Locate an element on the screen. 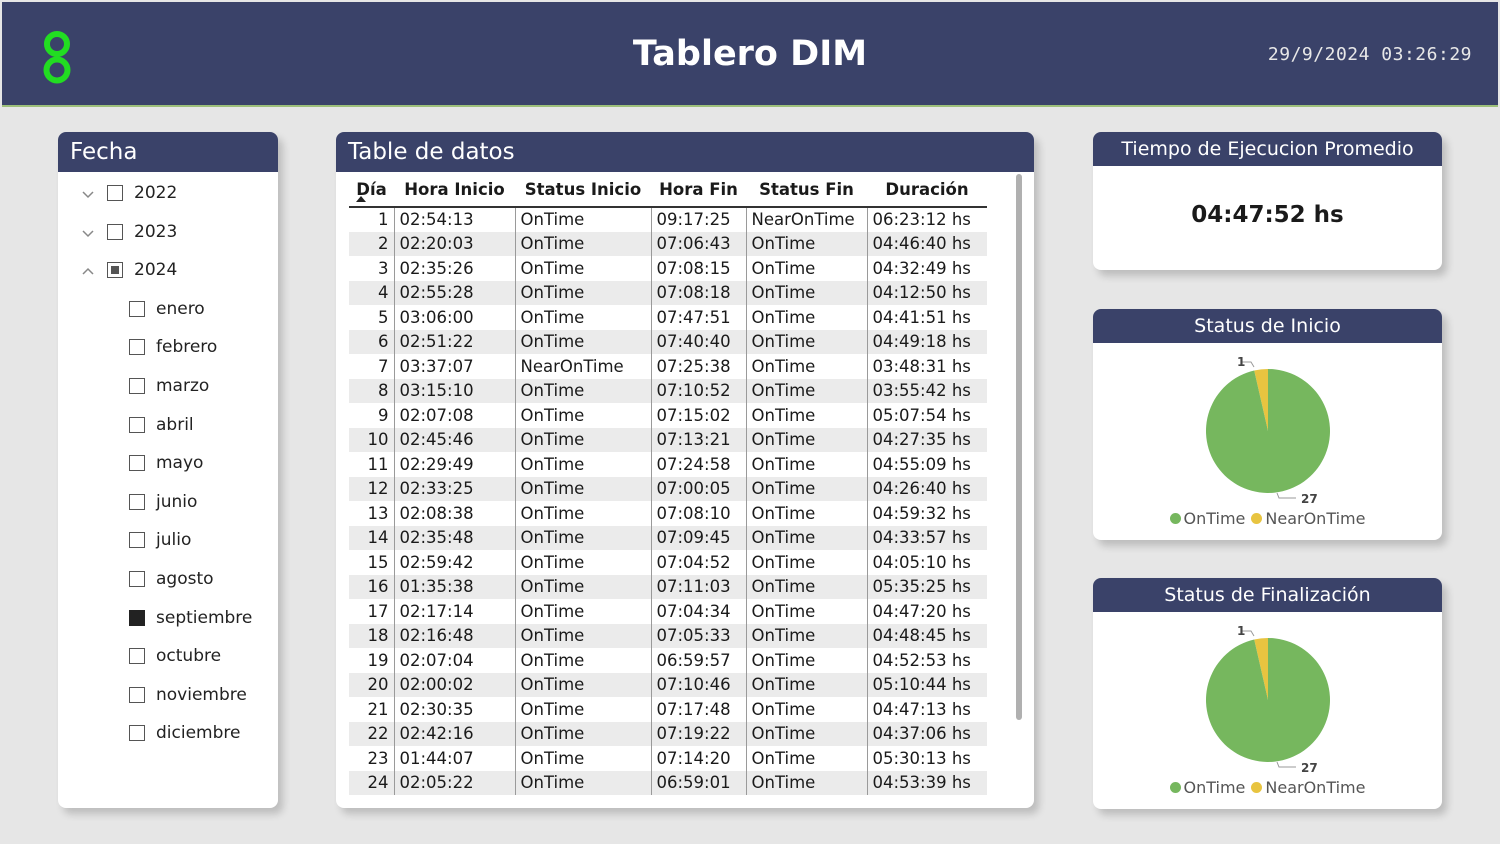 This screenshot has height=844, width=1500. slicer-item-diciembre: diciembre is located at coordinates (184, 733).